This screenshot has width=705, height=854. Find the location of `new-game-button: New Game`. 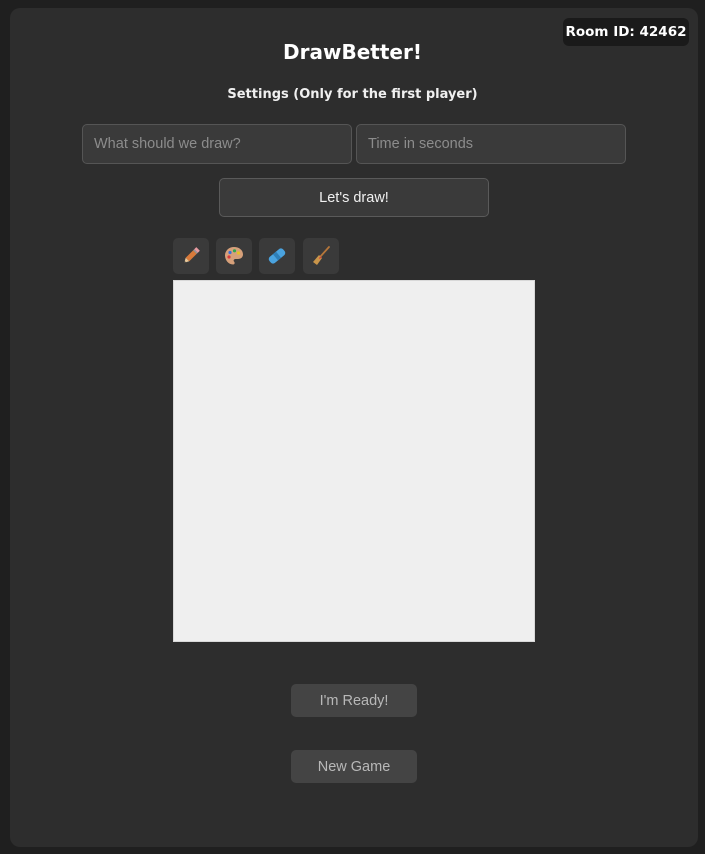

new-game-button: New Game is located at coordinates (354, 766).